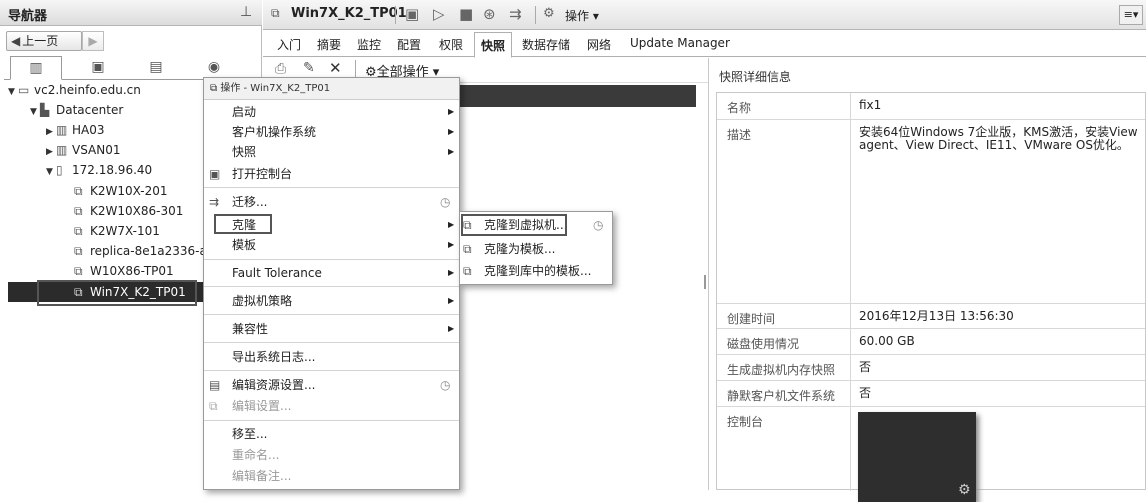 This screenshot has width=1146, height=502. Describe the element at coordinates (751, 319) in the screenshot. I see `row-label: 创建时间` at that location.